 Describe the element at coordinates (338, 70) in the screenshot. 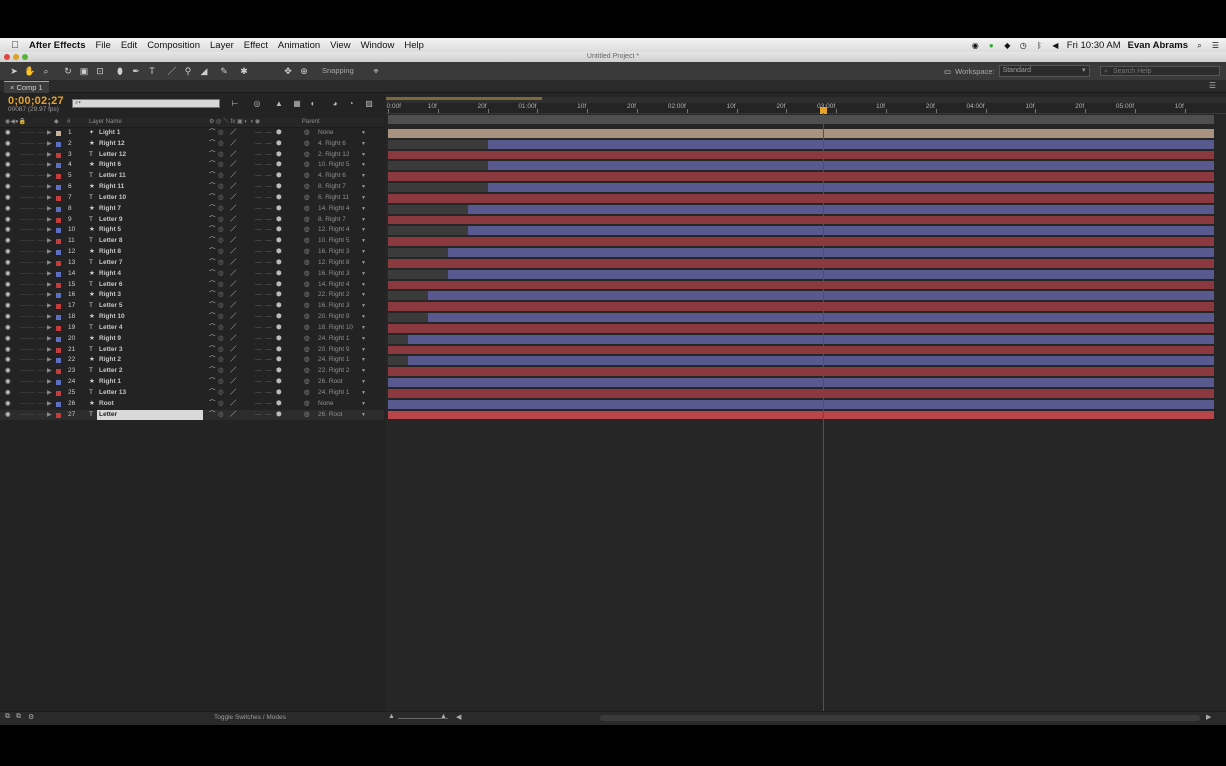

I see `snapping-toggle: Snapping` at that location.